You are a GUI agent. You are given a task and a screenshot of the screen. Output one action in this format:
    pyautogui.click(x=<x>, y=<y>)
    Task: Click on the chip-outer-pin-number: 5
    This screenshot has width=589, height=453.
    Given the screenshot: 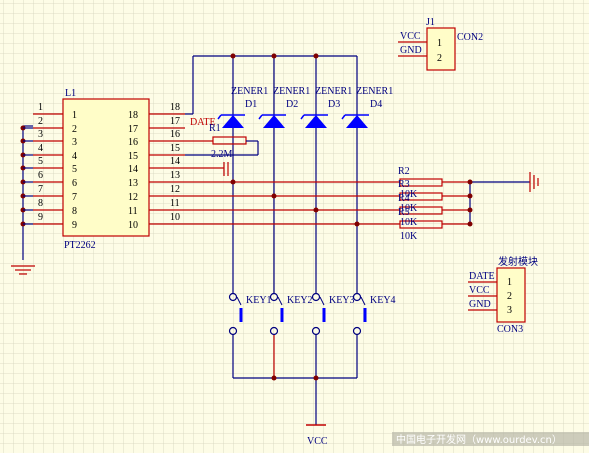 What is the action you would take?
    pyautogui.click(x=40, y=161)
    